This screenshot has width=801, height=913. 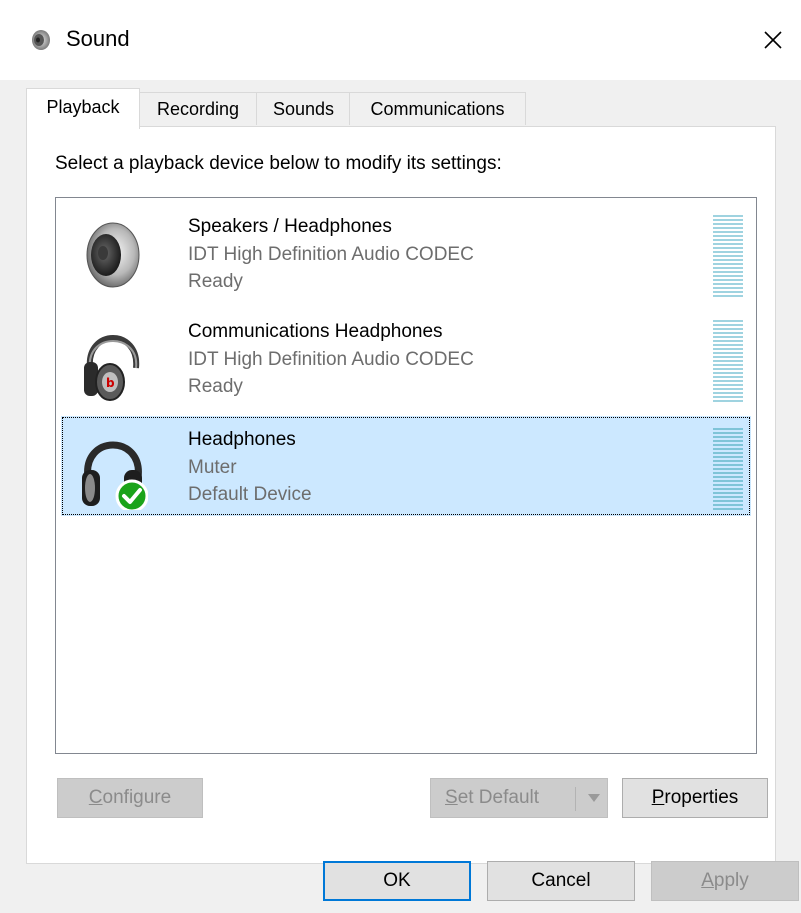 What do you see at coordinates (83, 108) in the screenshot?
I see `tab-playback: Playback` at bounding box center [83, 108].